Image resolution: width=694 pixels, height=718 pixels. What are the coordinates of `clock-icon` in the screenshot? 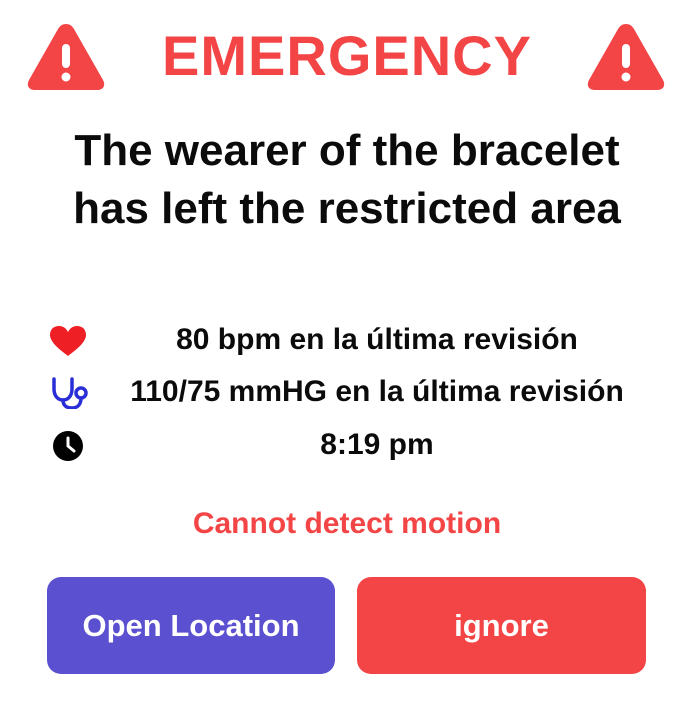 It's located at (68, 446).